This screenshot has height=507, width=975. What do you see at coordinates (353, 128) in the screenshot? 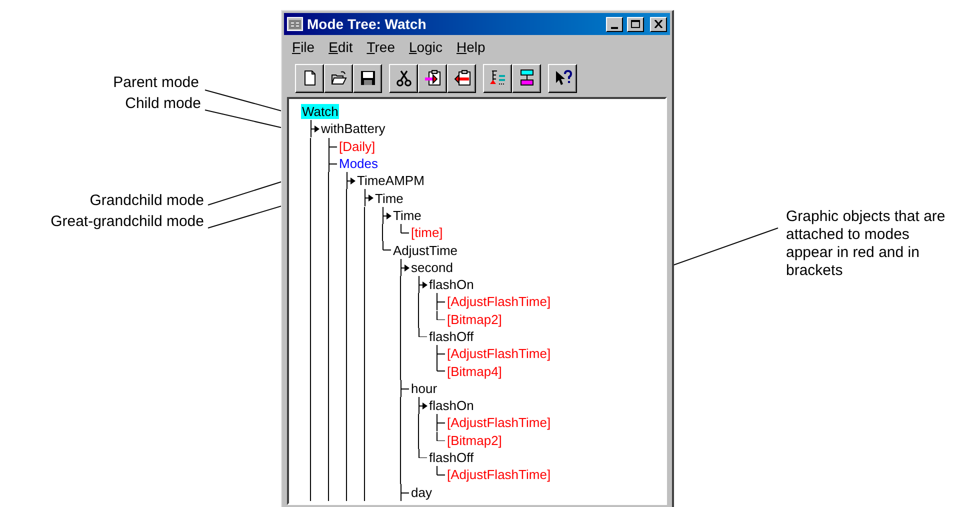
I see `tree-node: withBattery` at bounding box center [353, 128].